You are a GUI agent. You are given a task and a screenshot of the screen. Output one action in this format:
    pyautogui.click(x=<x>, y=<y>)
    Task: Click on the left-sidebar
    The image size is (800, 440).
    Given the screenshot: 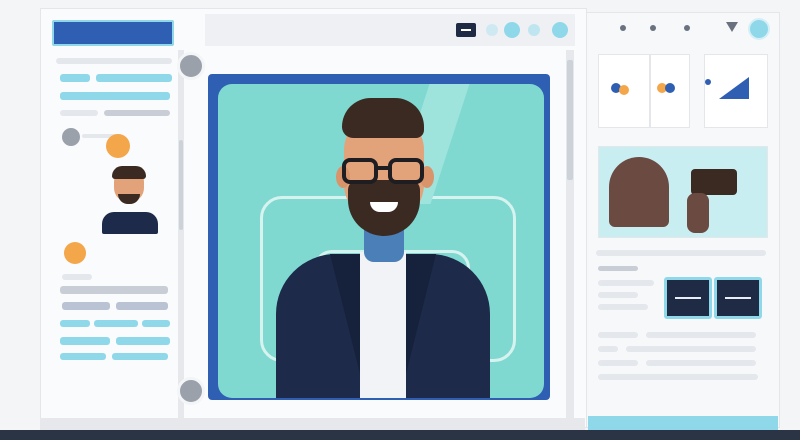 What is the action you would take?
    pyautogui.click(x=116, y=235)
    